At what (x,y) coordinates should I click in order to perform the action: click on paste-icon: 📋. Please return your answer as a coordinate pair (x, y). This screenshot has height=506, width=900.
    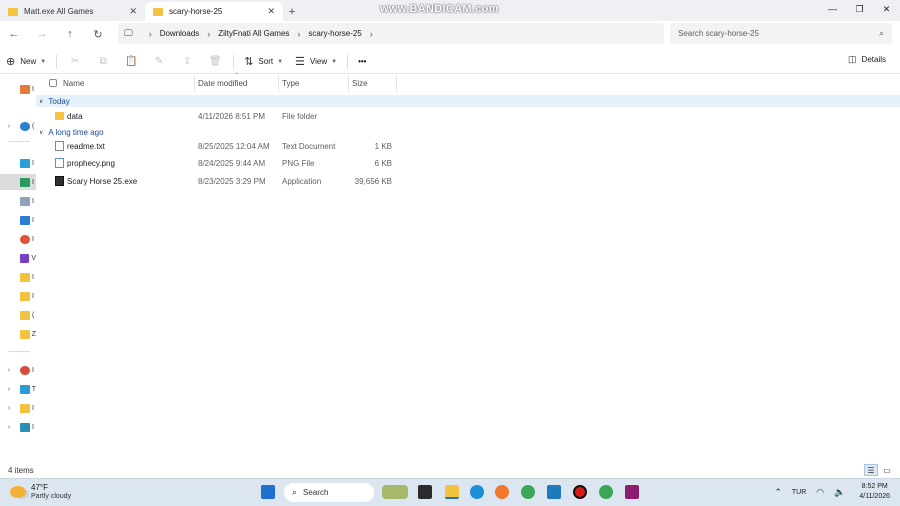
    Looking at the image, I should click on (131, 62).